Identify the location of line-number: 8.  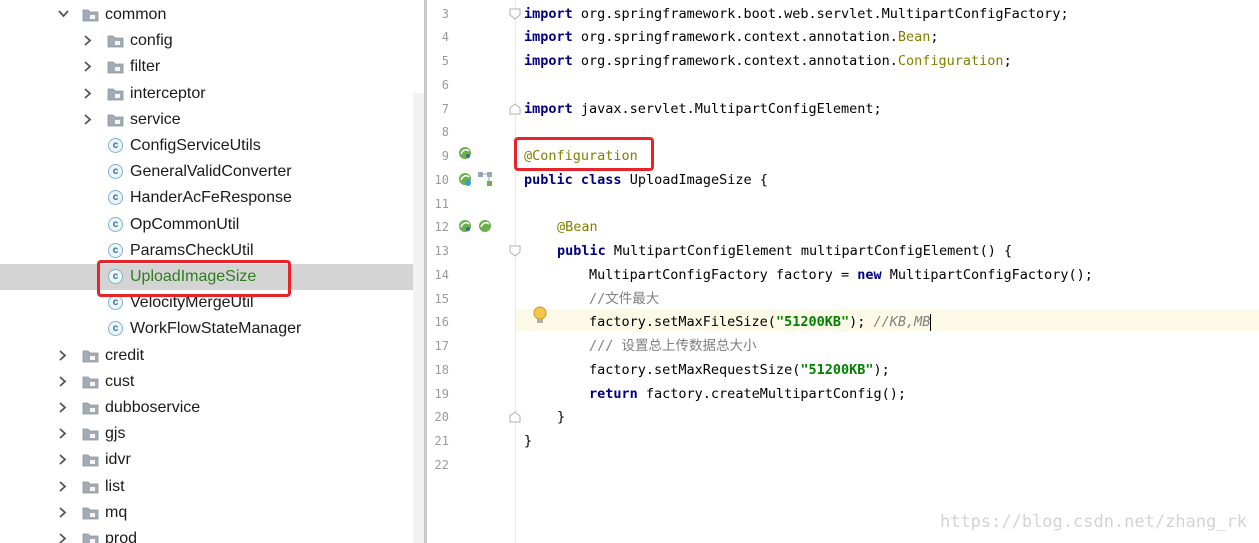
(445, 132).